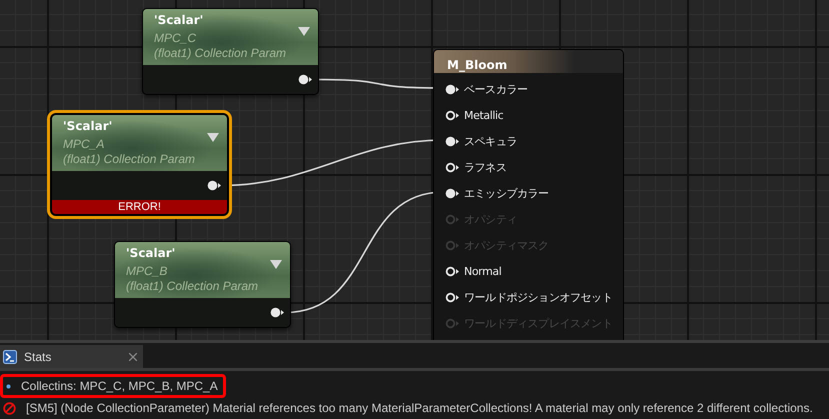 The width and height of the screenshot is (829, 419). What do you see at coordinates (538, 297) in the screenshot?
I see `input-label: ワールドポジションオフセット` at bounding box center [538, 297].